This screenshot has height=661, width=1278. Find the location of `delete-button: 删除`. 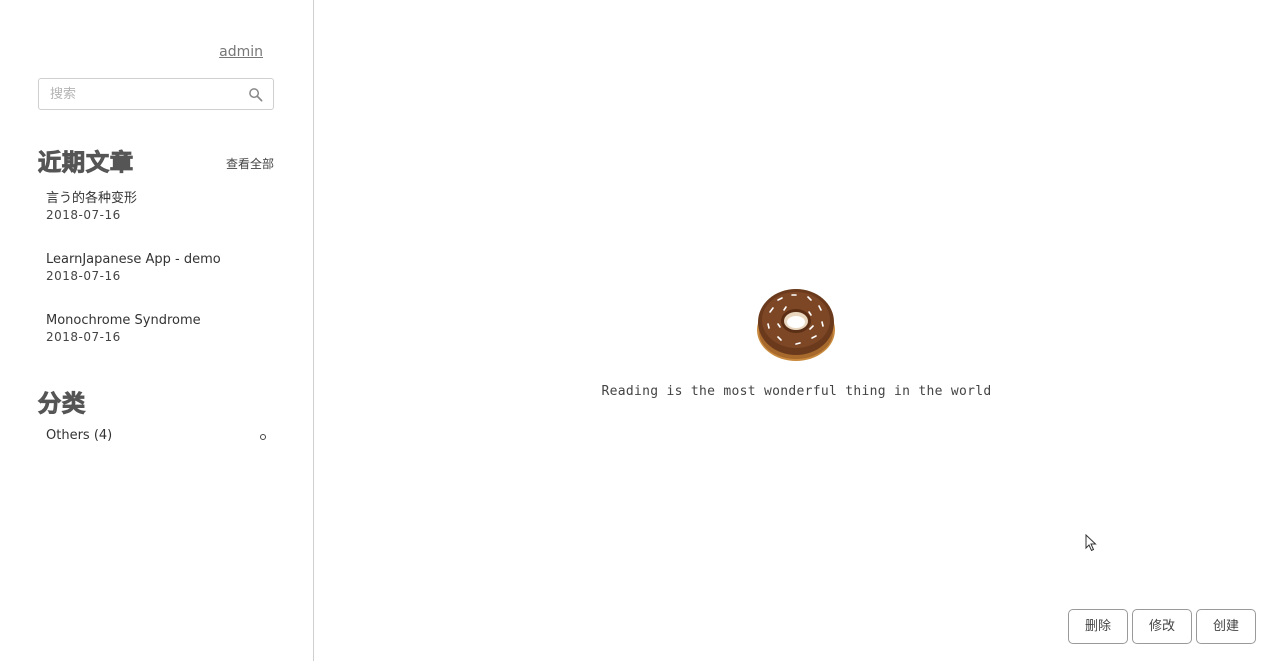

delete-button: 删除 is located at coordinates (1098, 626).